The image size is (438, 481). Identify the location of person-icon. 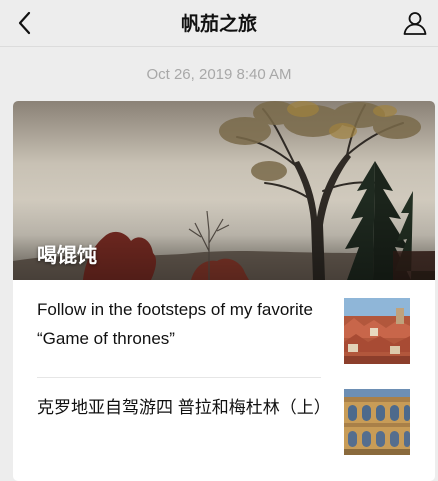
(415, 23).